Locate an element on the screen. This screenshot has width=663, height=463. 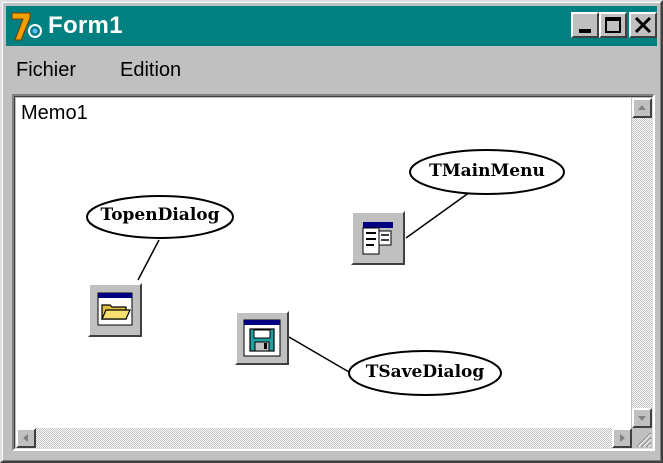
arrow-right-icon is located at coordinates (622, 438).